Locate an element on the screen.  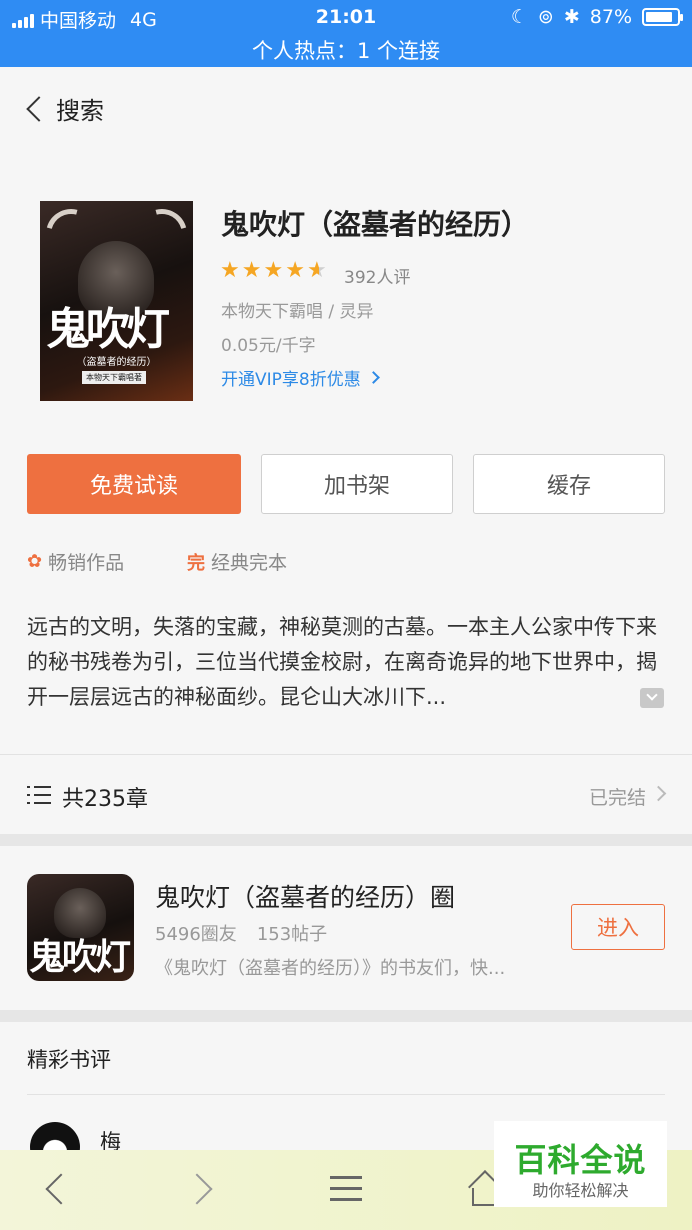
bluetooth-icon: ✱ is located at coordinates (571, 17).